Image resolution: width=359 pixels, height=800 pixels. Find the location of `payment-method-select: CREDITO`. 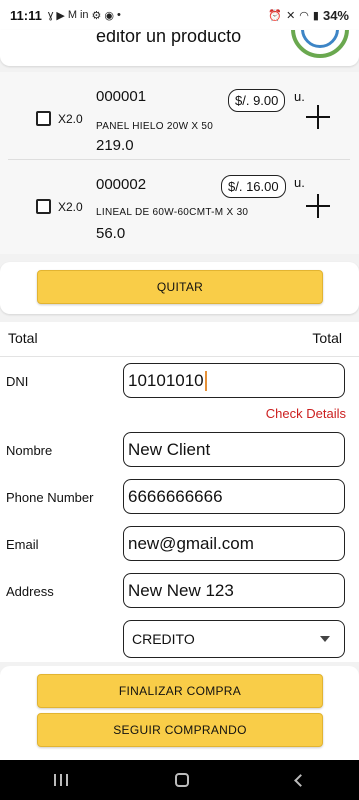

payment-method-select: CREDITO is located at coordinates (234, 639).